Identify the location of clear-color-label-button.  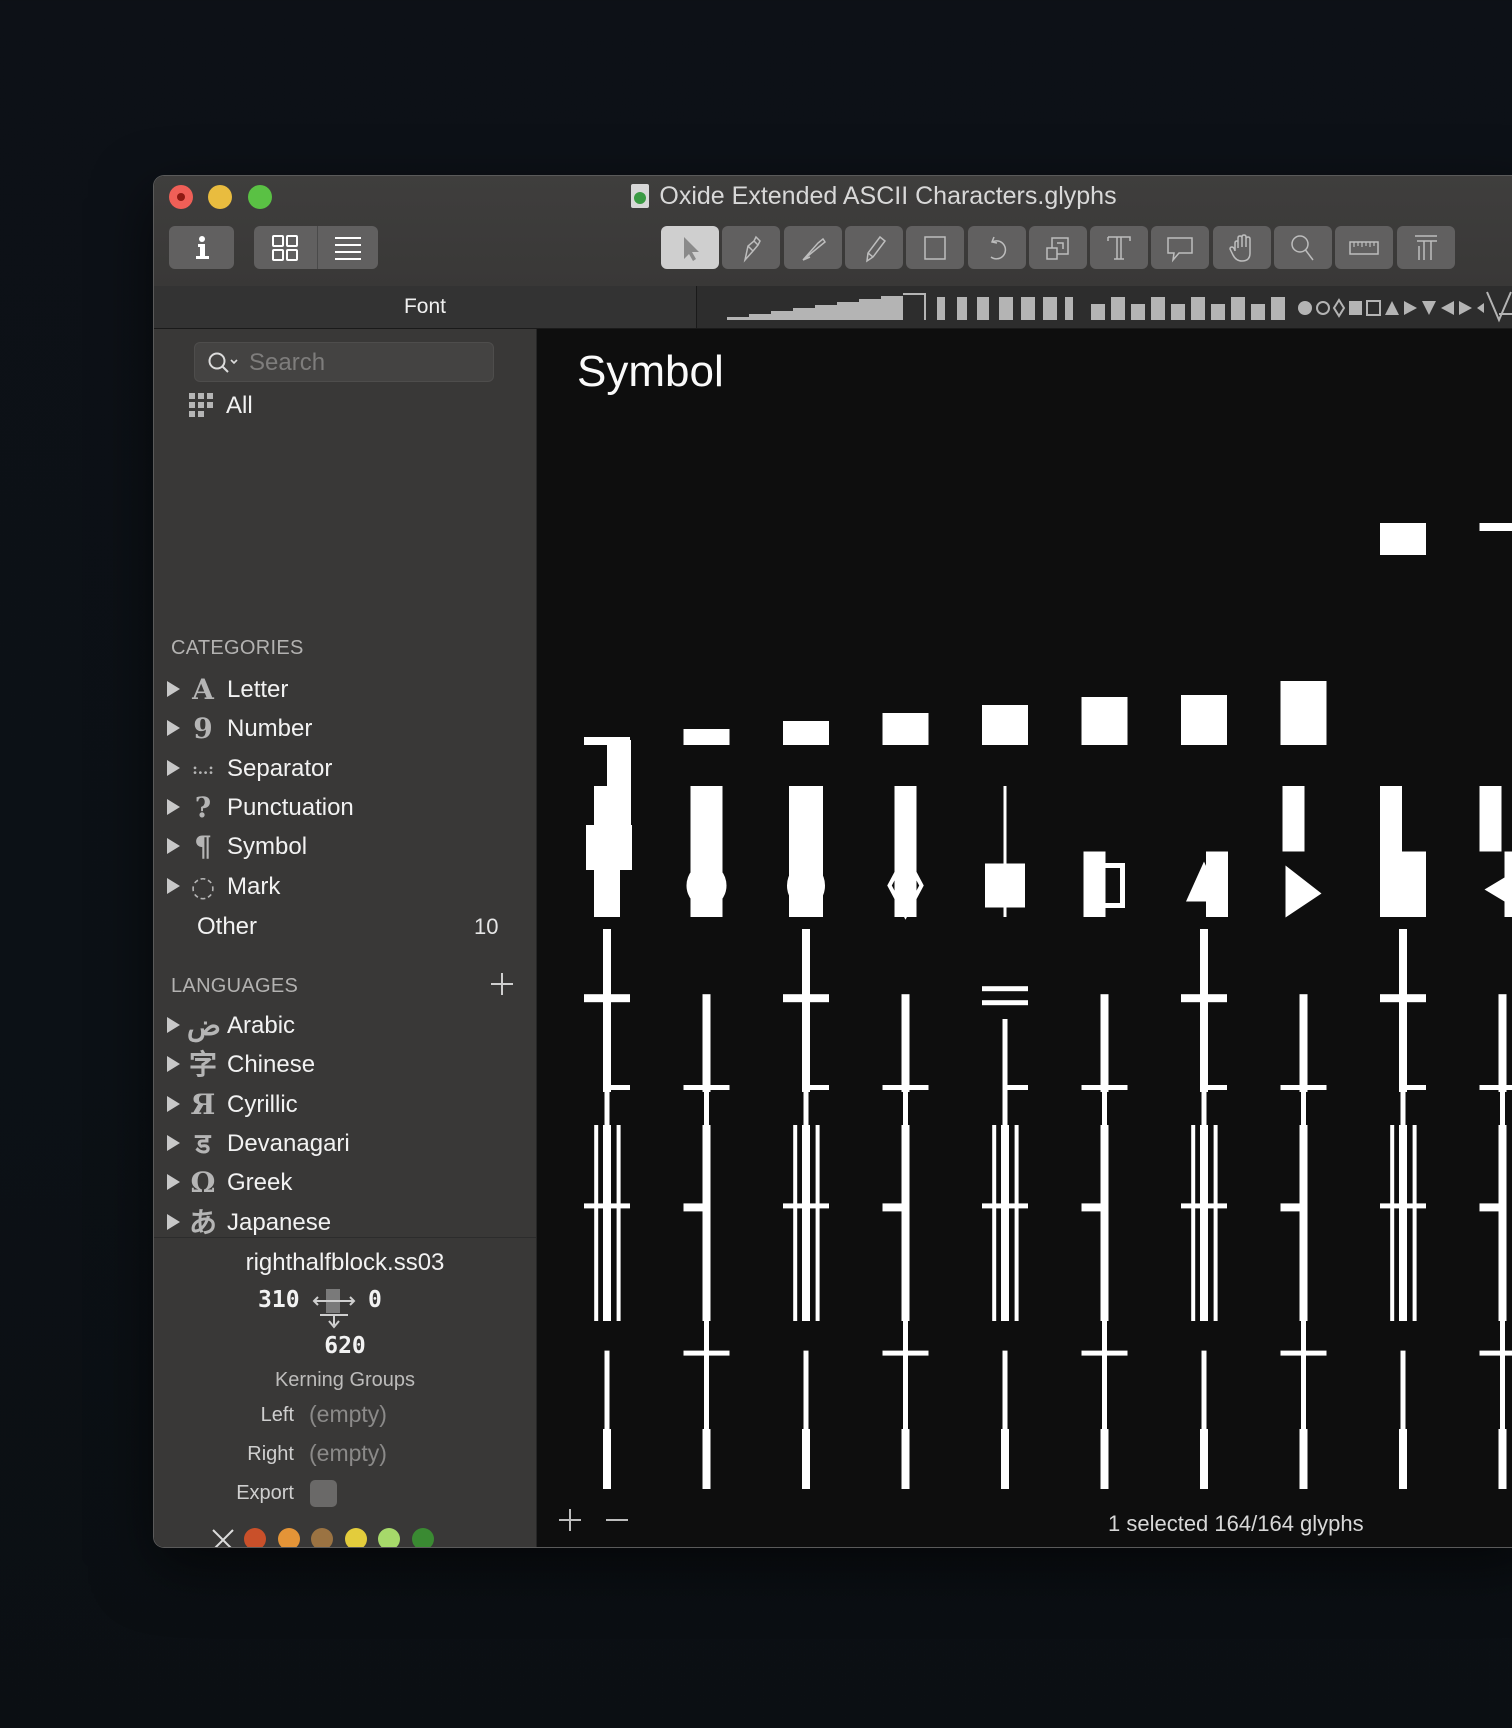
(223, 1537).